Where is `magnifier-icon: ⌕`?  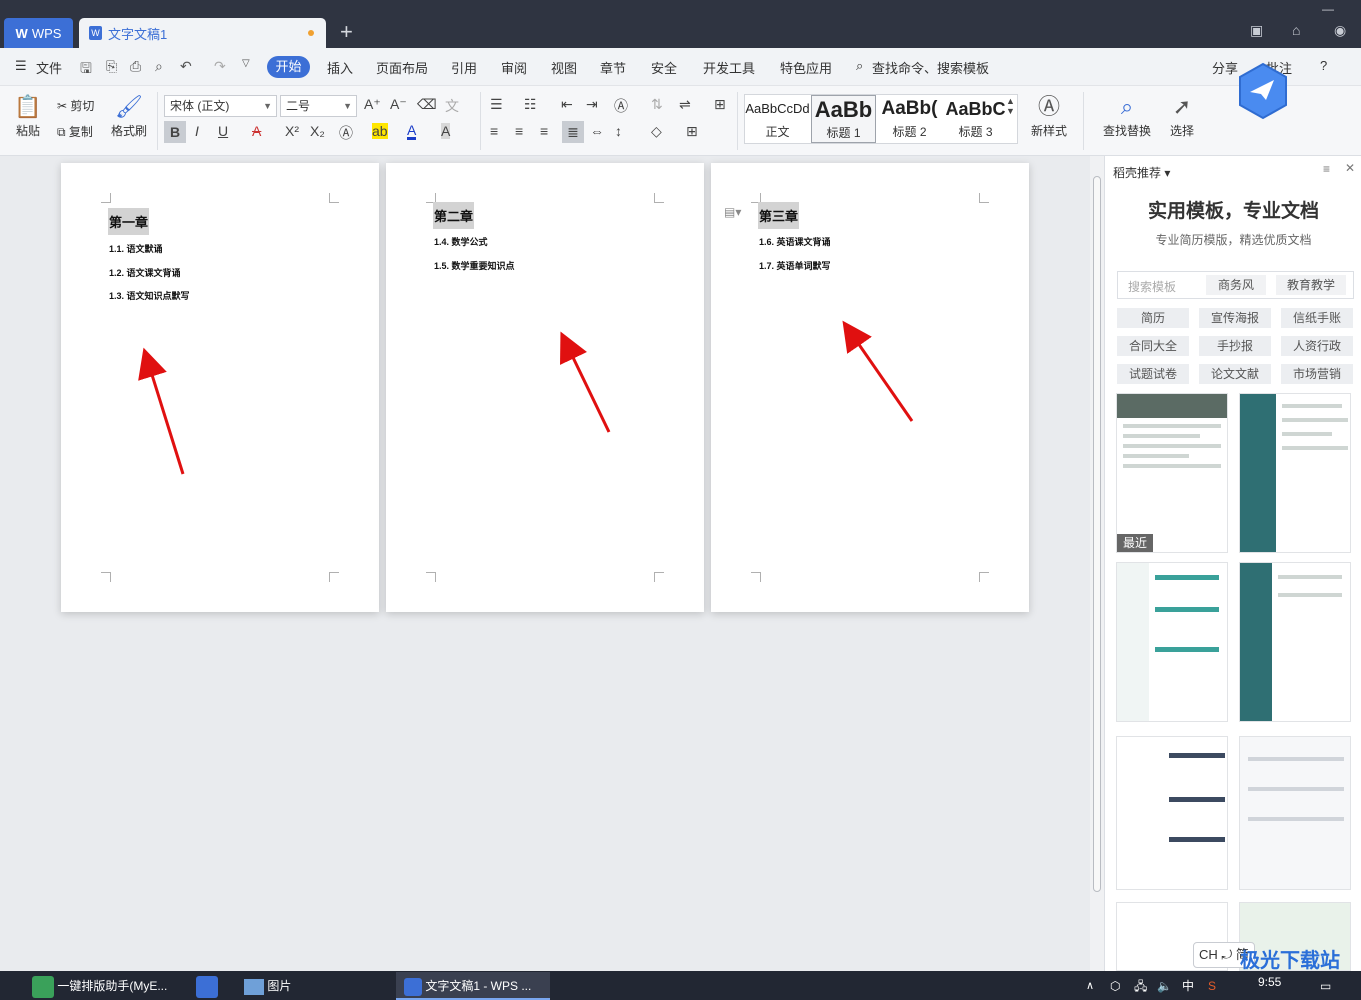
magnifier-icon: ⌕ is located at coordinates (1127, 106).